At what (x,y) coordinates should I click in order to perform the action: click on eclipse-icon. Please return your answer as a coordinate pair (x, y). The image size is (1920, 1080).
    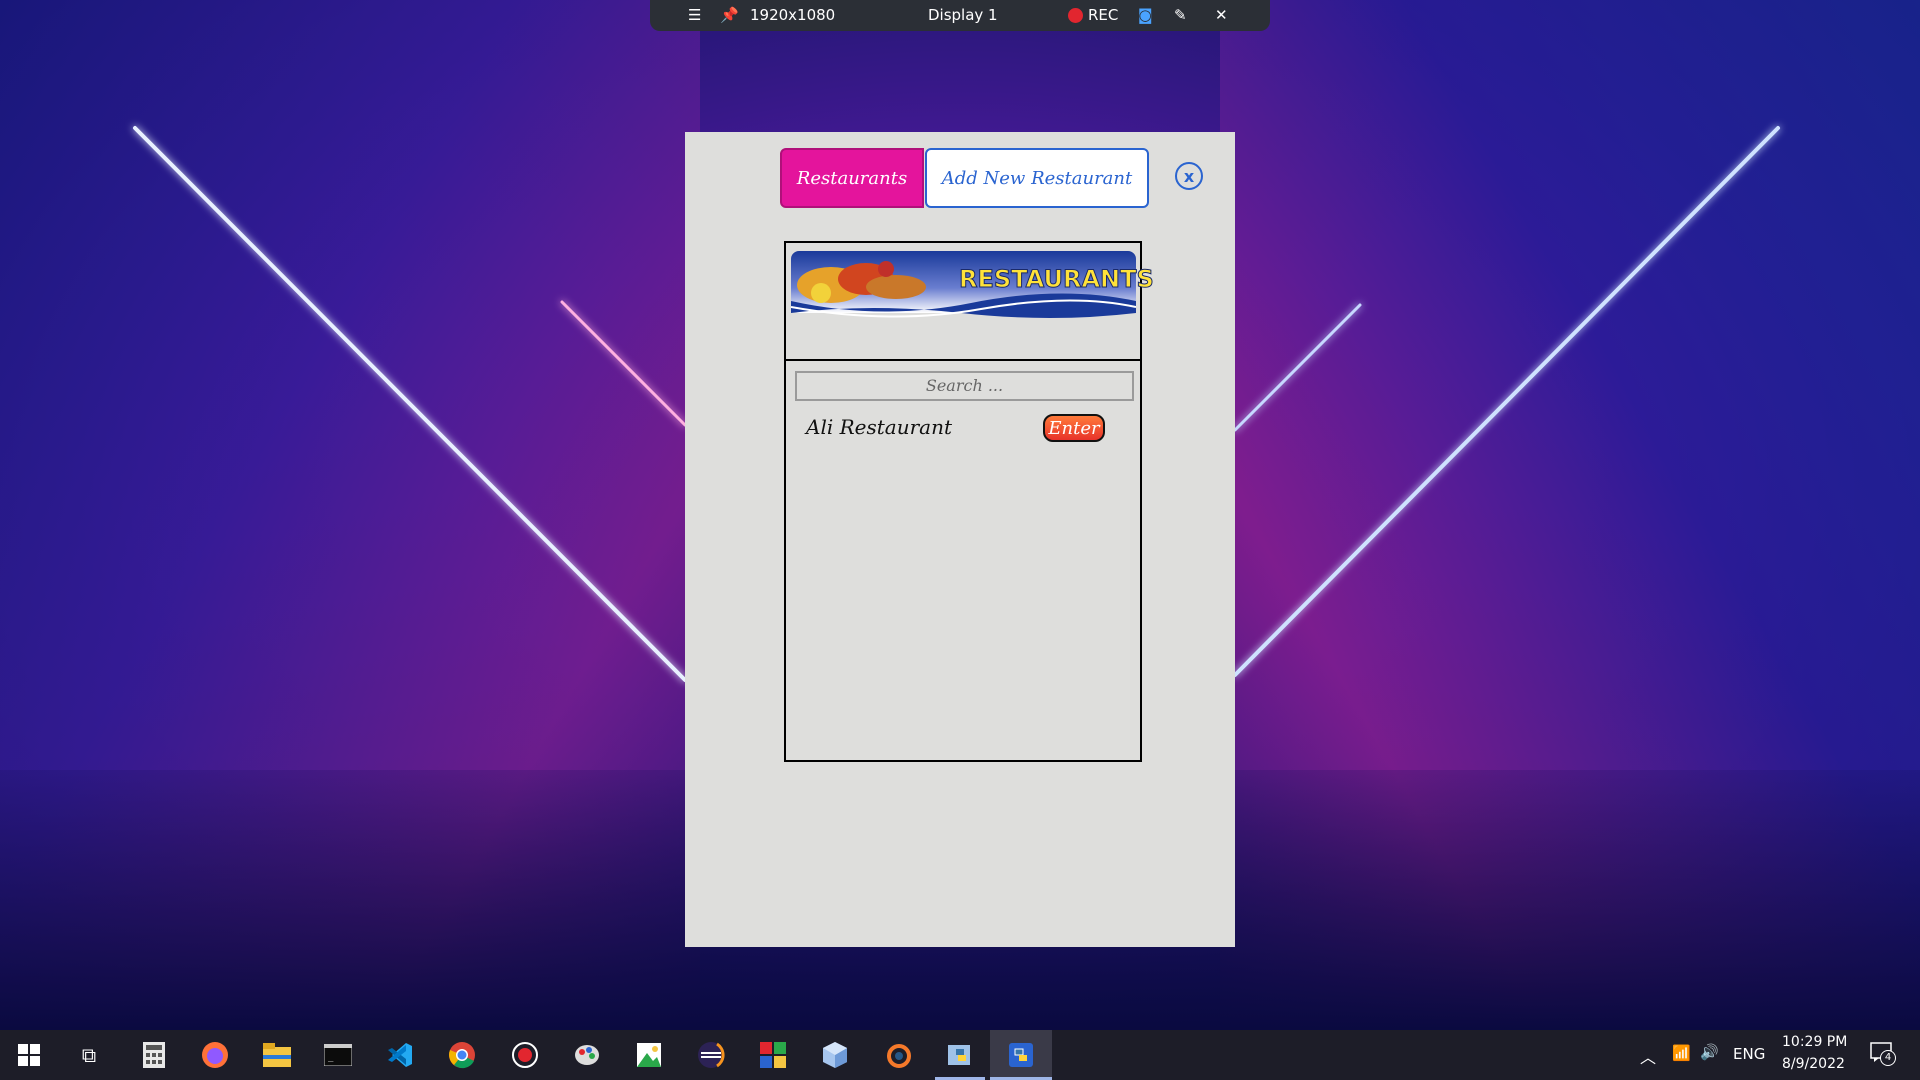
    Looking at the image, I should click on (711, 1055).